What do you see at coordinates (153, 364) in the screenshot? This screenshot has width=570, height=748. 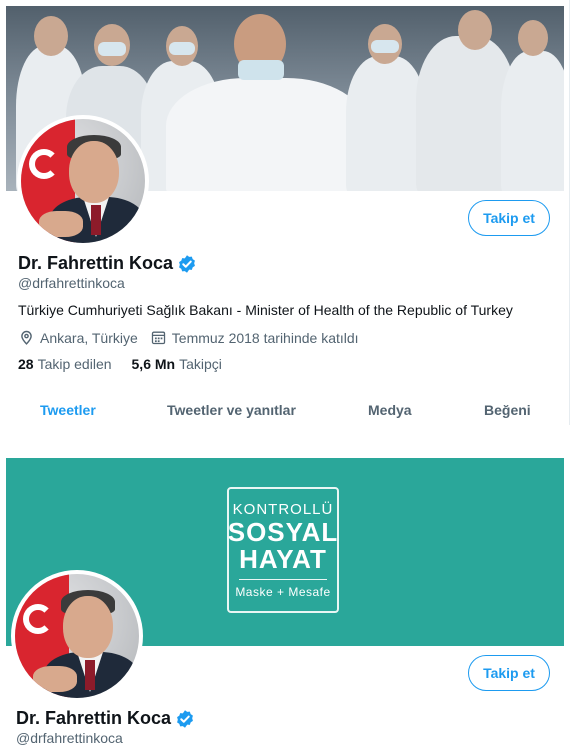 I see `followers-count: 5,6 Mn` at bounding box center [153, 364].